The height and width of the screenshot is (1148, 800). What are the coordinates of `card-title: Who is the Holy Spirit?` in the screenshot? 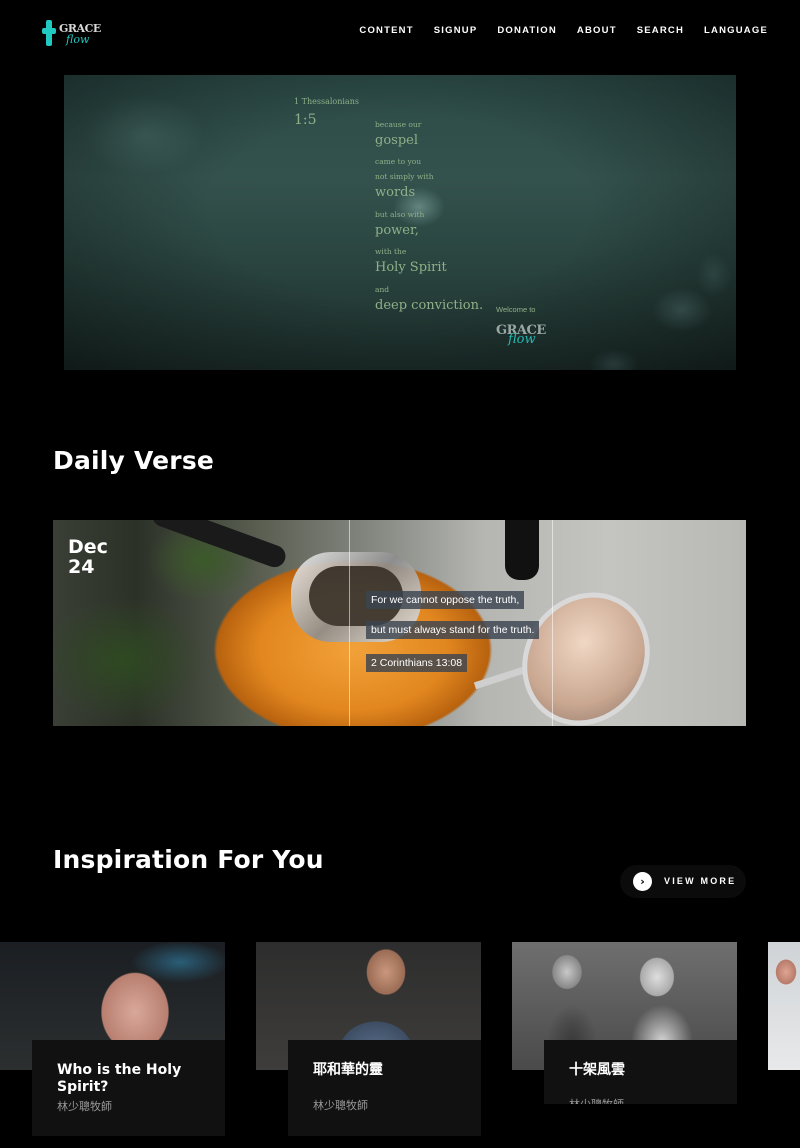 It's located at (119, 1078).